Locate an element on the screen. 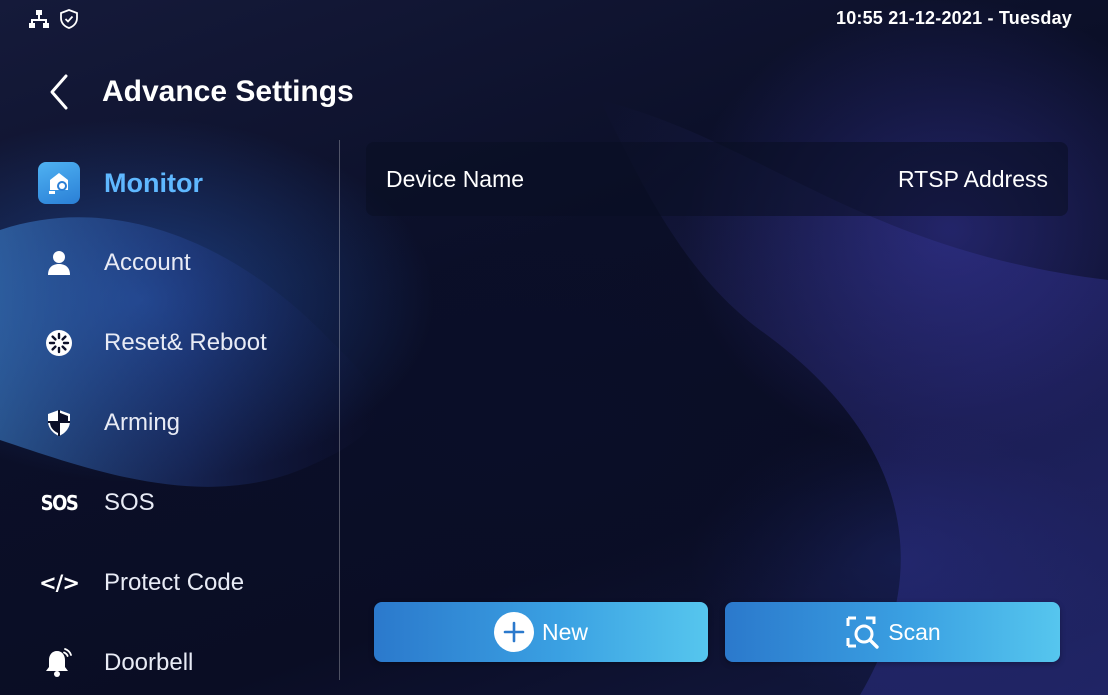 The height and width of the screenshot is (695, 1108). sidebar-item-arming: Arming is located at coordinates (181, 423).